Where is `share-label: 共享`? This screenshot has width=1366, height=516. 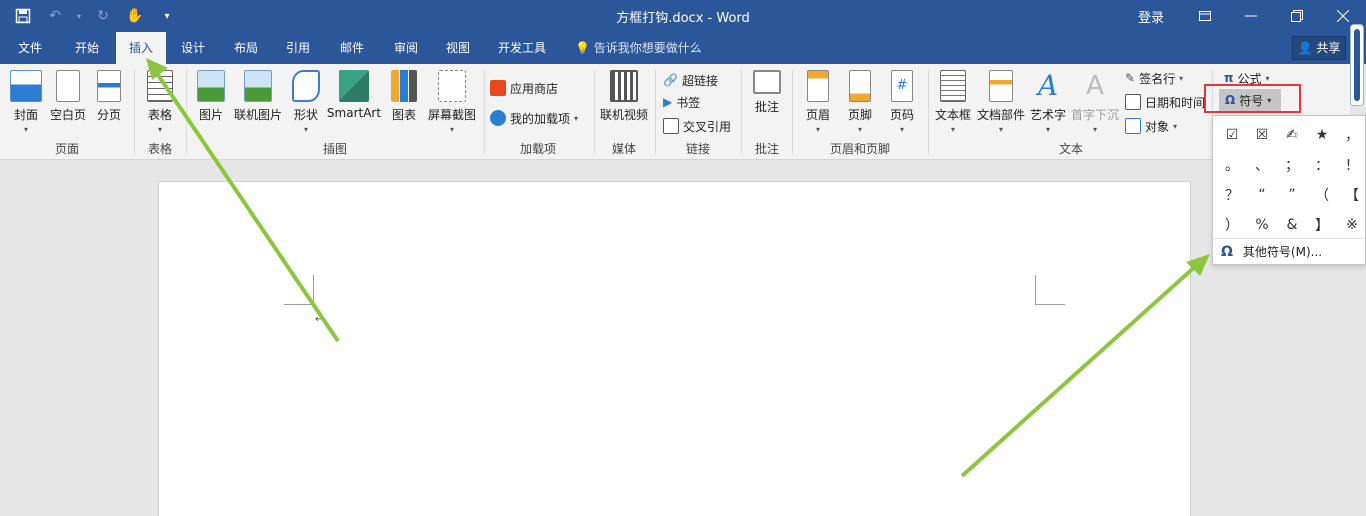 share-label: 共享 is located at coordinates (1328, 48).